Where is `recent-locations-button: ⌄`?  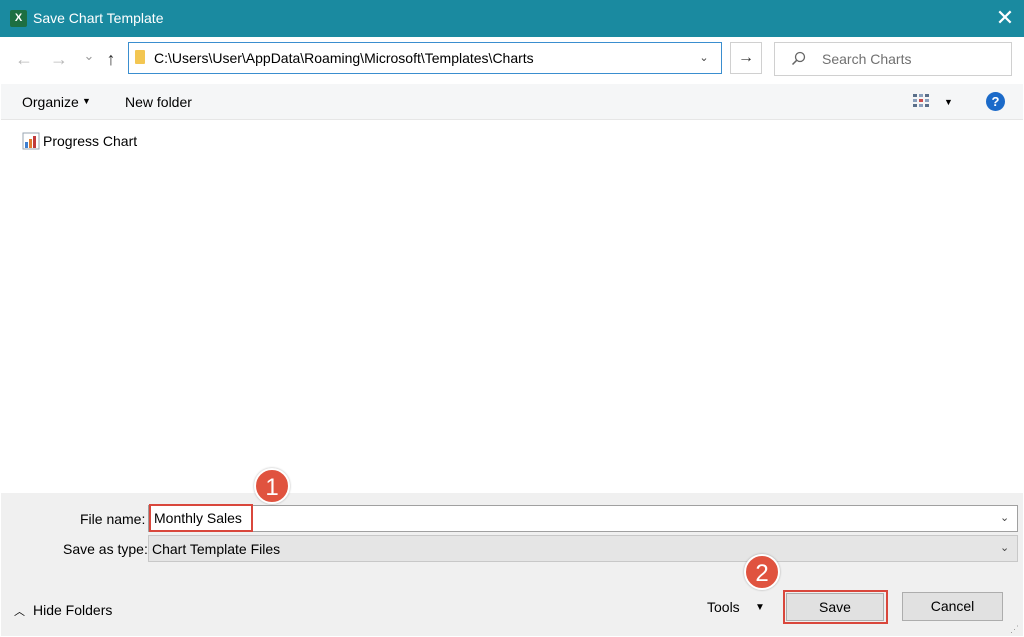 recent-locations-button: ⌄ is located at coordinates (89, 56).